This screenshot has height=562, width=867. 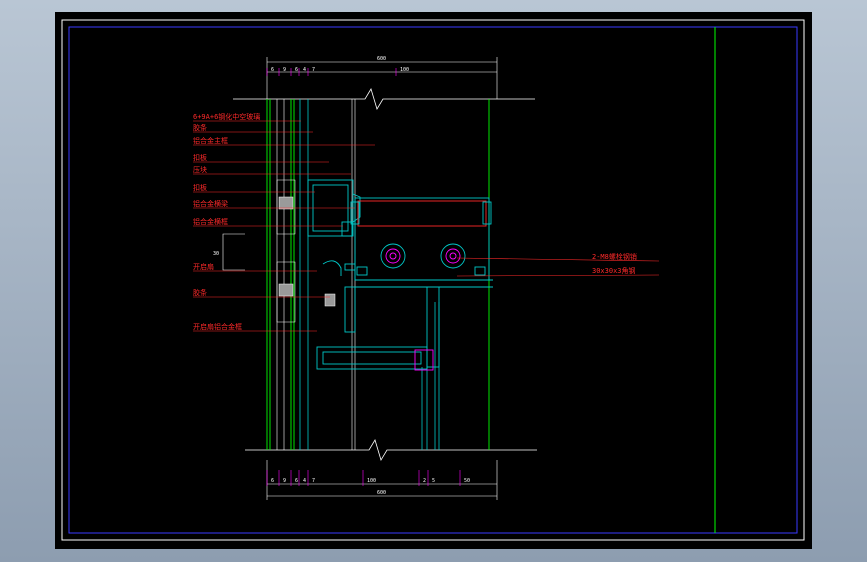 I want to click on left-label: 铝合金横框, so click(x=210, y=221).